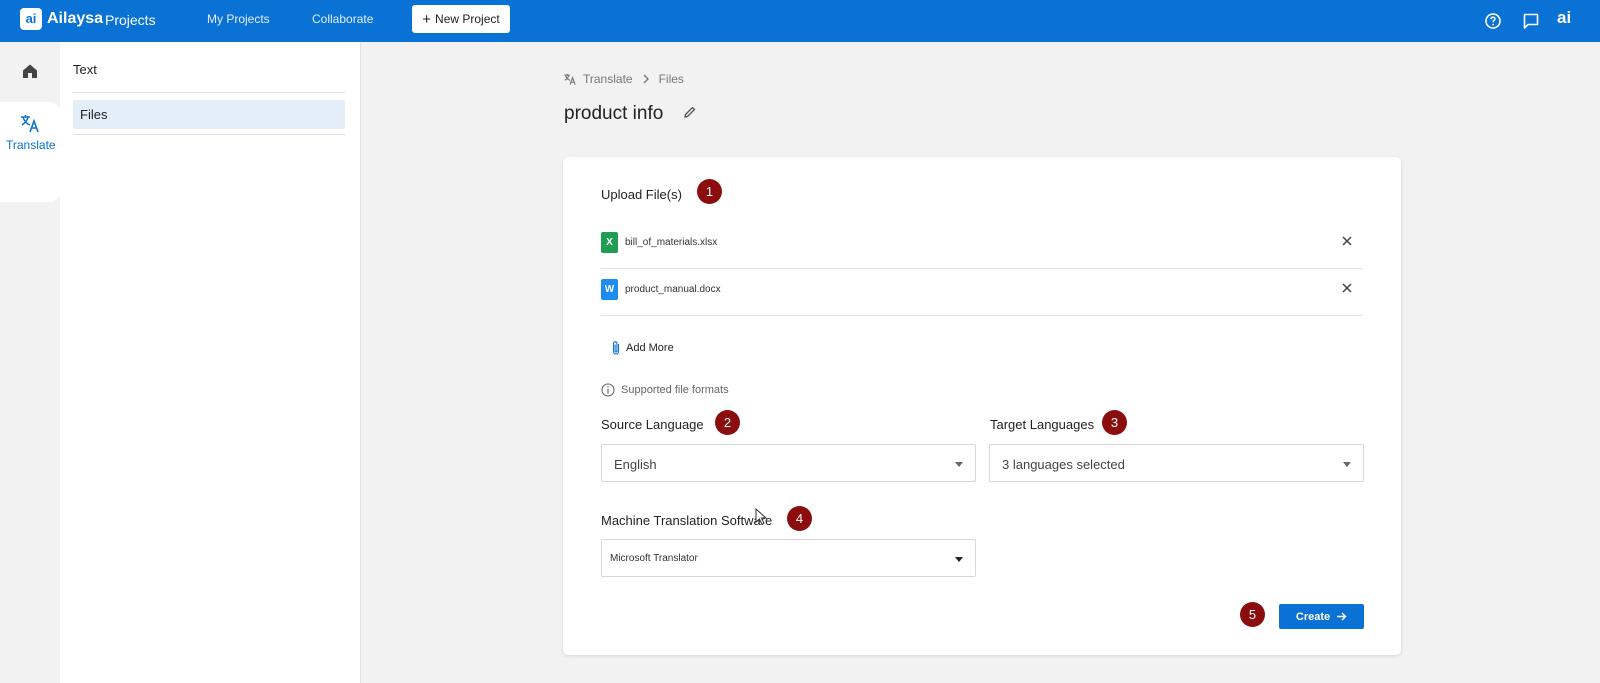  Describe the element at coordinates (687, 520) in the screenshot. I see `mt-software-label: Machine Translation Software` at that location.